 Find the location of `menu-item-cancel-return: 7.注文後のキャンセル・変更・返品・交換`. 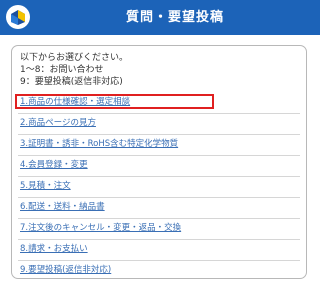

menu-item-cancel-return: 7.注文後のキャンセル・変更・返品・交換 is located at coordinates (159, 229).